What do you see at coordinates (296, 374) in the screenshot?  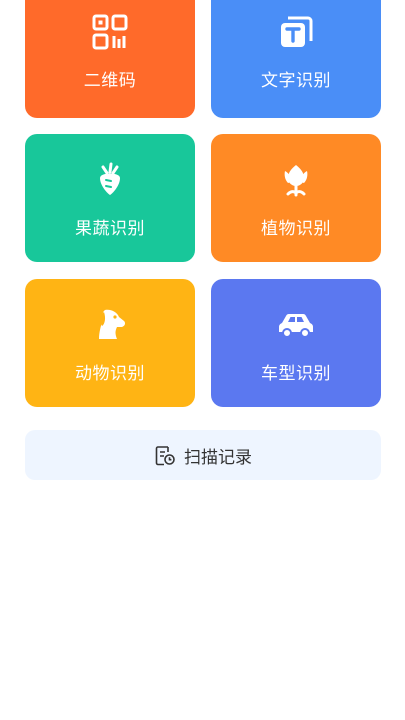 I see `tile-label: 车型识别` at bounding box center [296, 374].